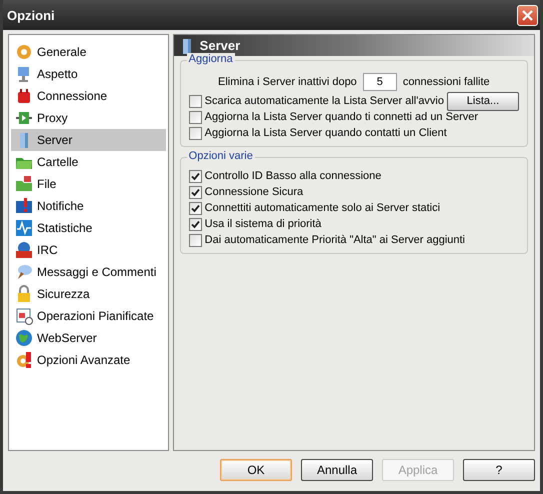 This screenshot has width=543, height=494. Describe the element at coordinates (88, 206) in the screenshot. I see `sidebar-item: Notifiche` at that location.